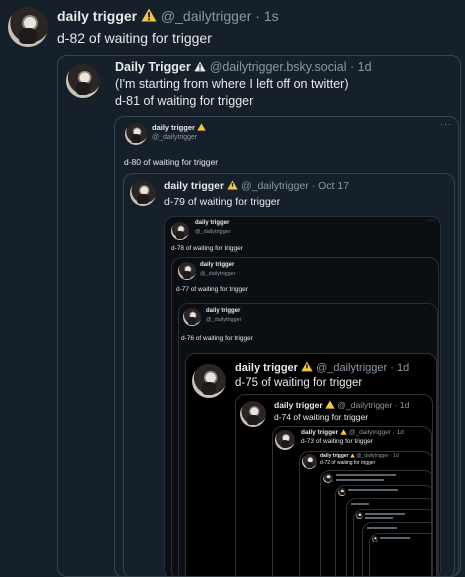  What do you see at coordinates (184, 101) in the screenshot?
I see `quote-text-line: d-81 of waiting for trigger` at bounding box center [184, 101].